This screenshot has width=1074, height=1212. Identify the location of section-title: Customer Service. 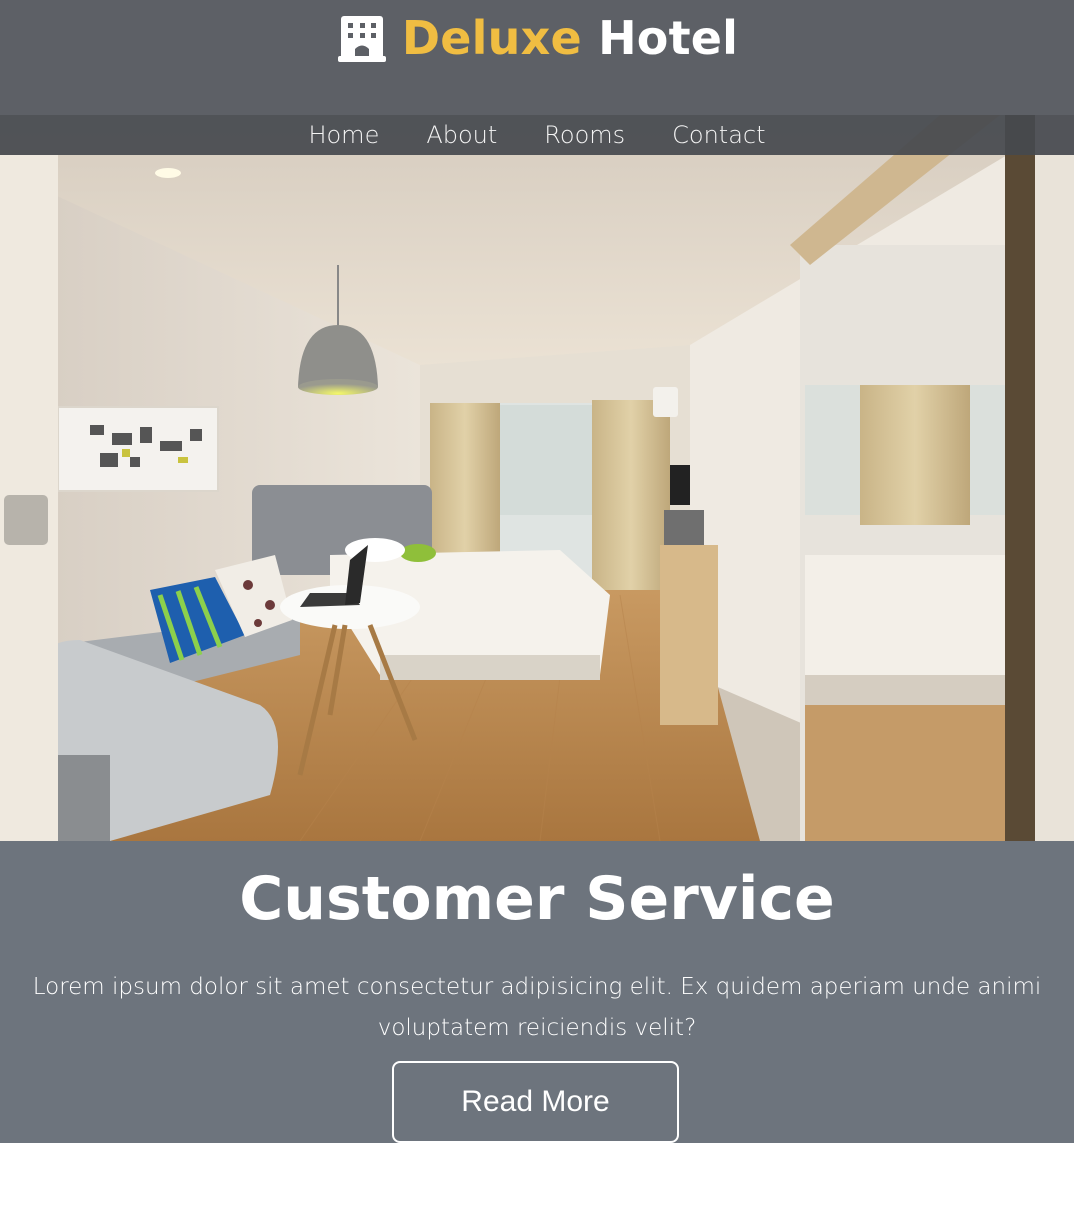
(537, 899).